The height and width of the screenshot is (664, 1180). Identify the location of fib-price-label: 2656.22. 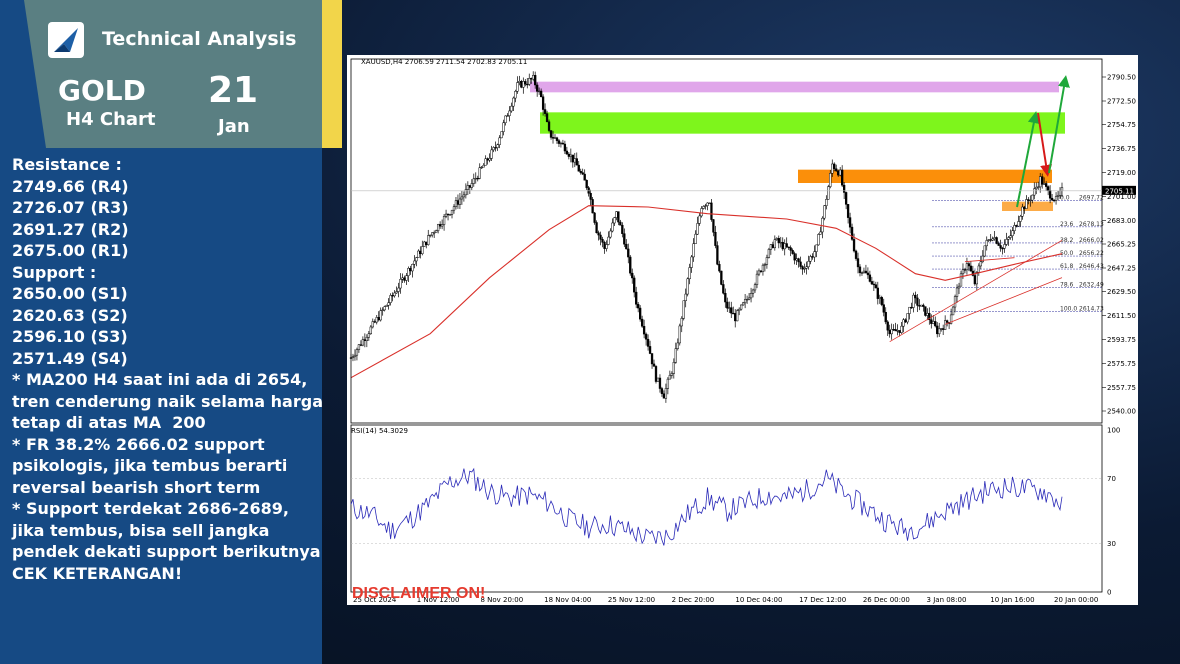
(1091, 253).